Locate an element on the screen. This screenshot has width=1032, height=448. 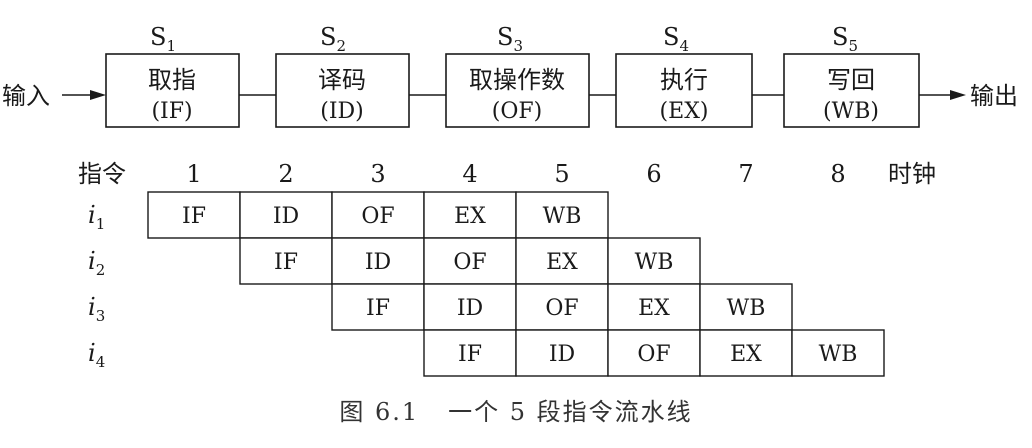
pipeline-cell-i2-wb: WB is located at coordinates (654, 261).